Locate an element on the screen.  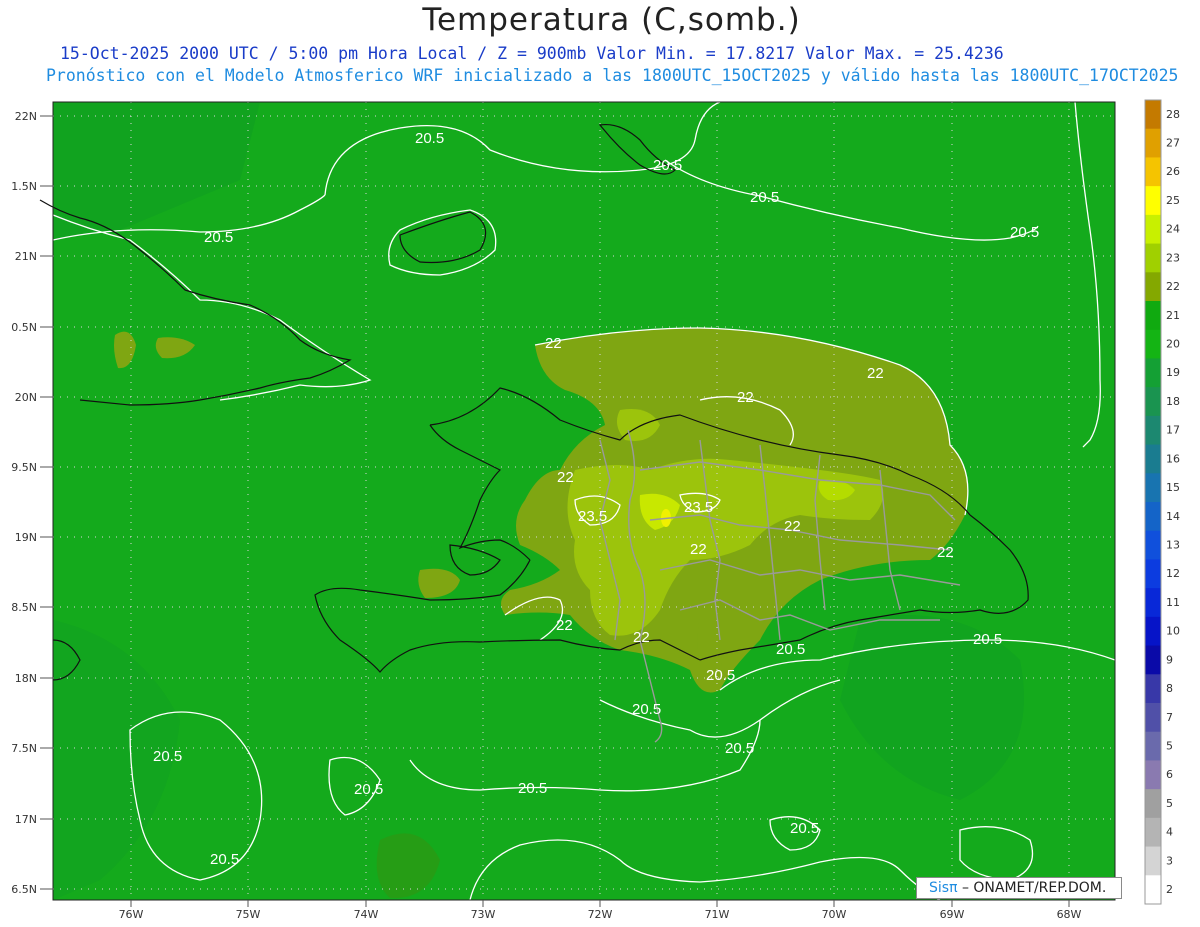
lat-label: 22N is located at coordinates (26, 116).